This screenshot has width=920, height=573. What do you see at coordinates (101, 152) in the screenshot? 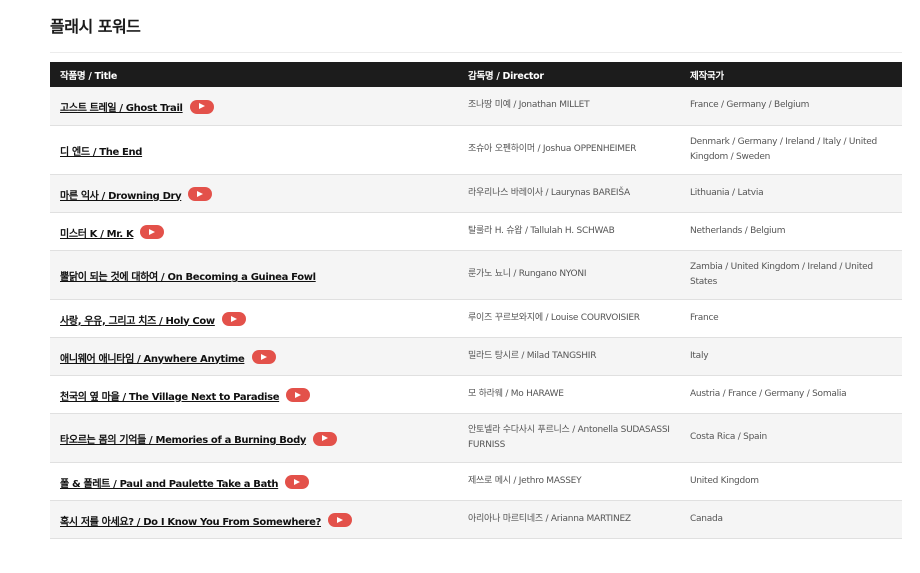
I see `film-title-link: 디 엔드 / The End` at bounding box center [101, 152].